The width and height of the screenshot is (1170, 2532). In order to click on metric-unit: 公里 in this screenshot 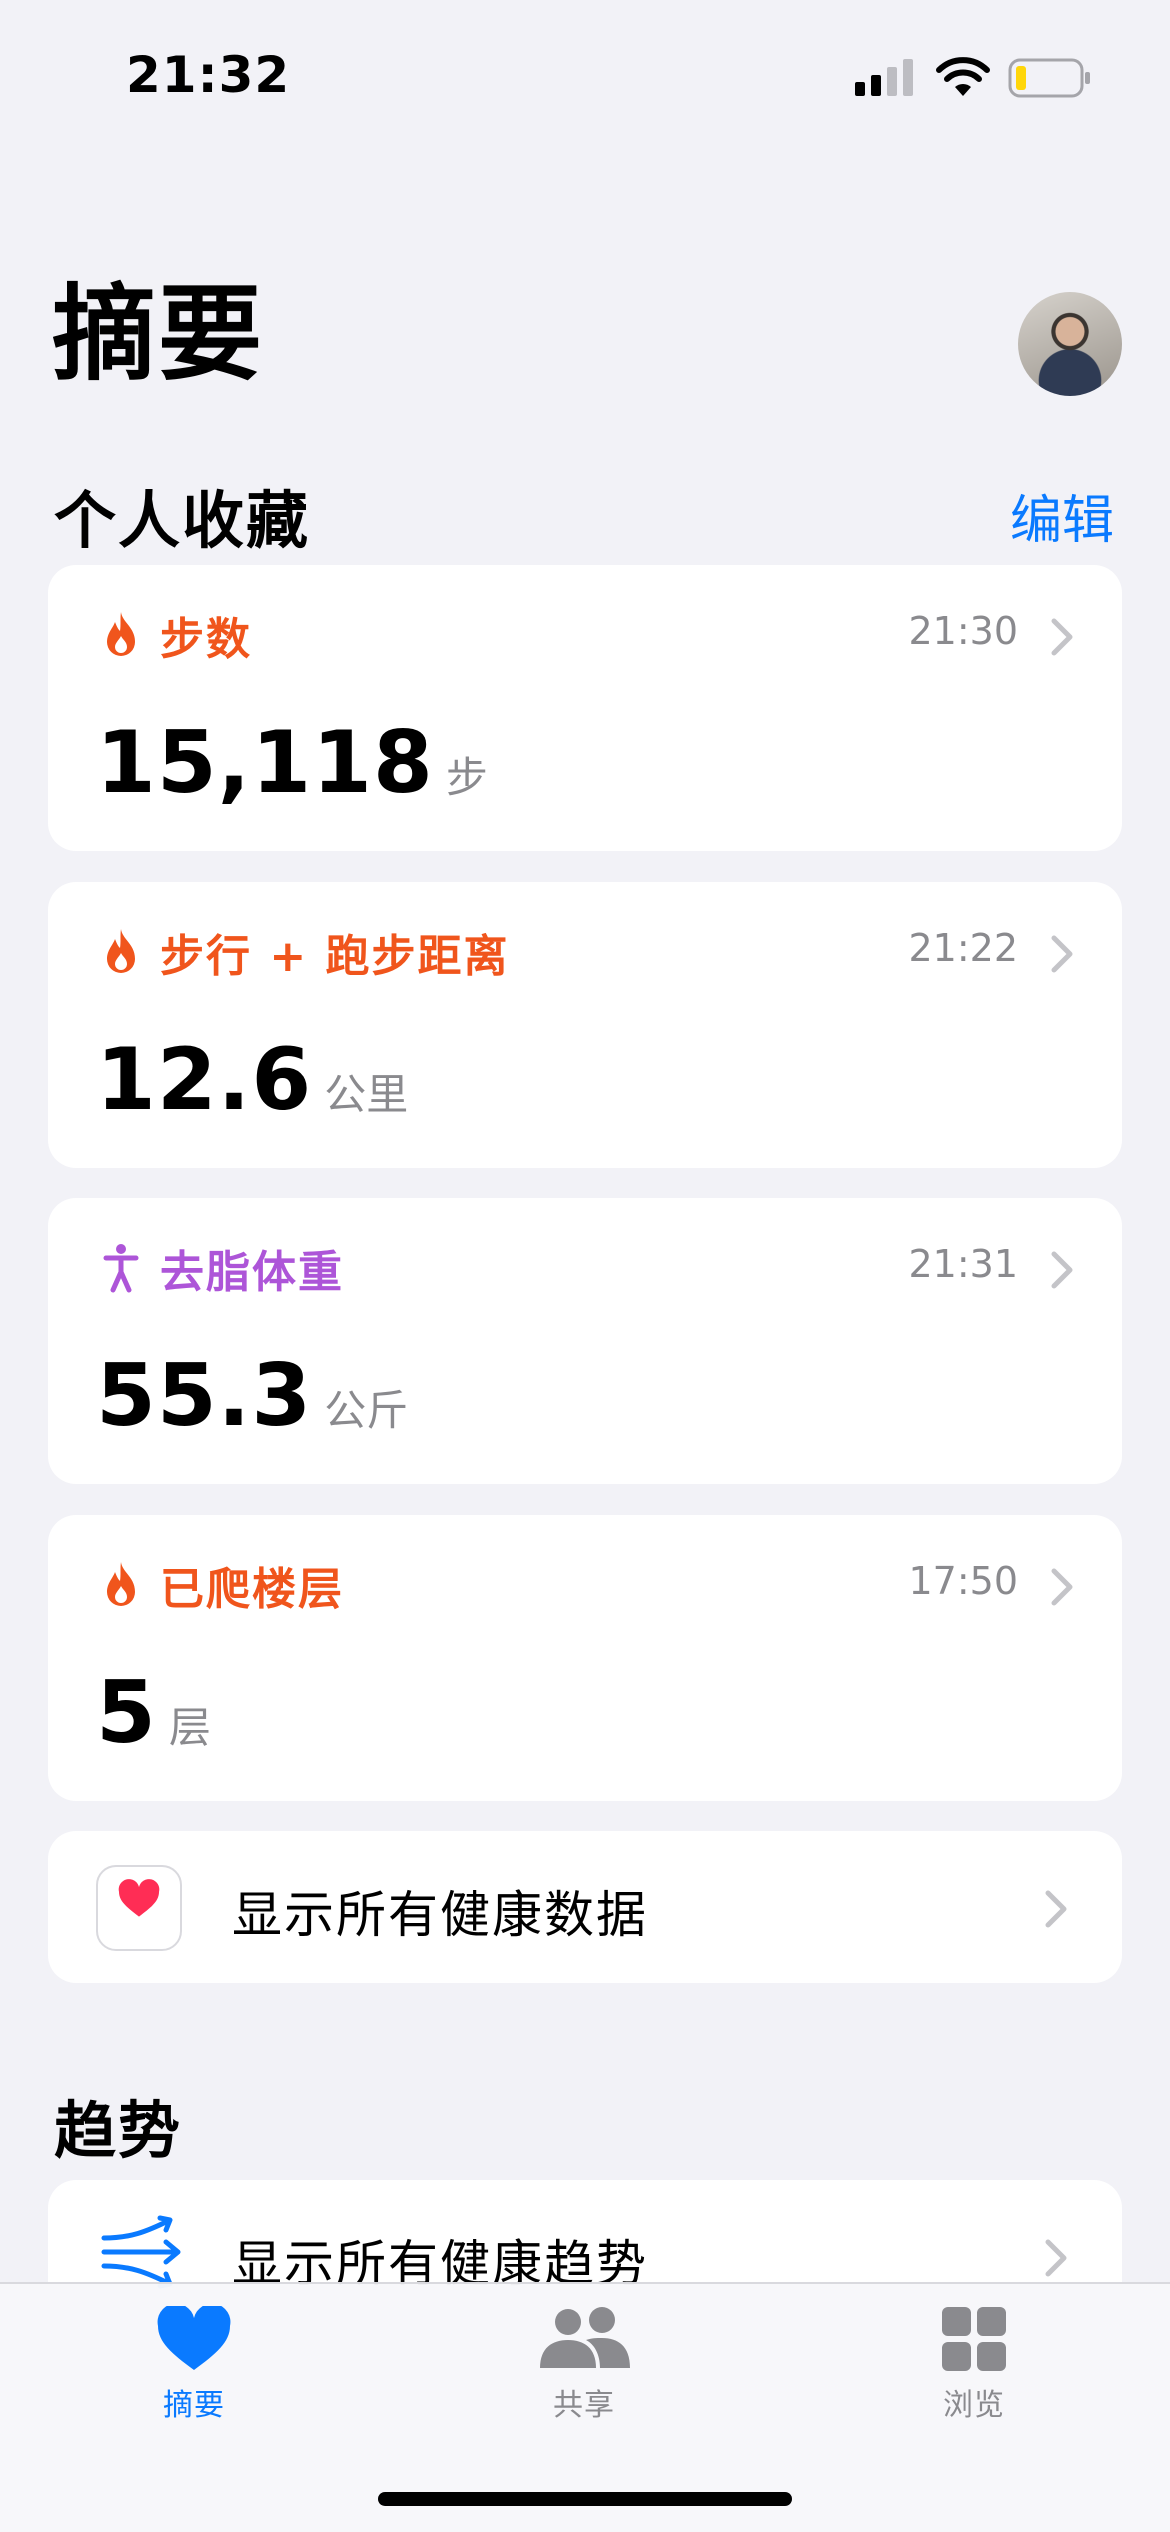, I will do `click(366, 1094)`.